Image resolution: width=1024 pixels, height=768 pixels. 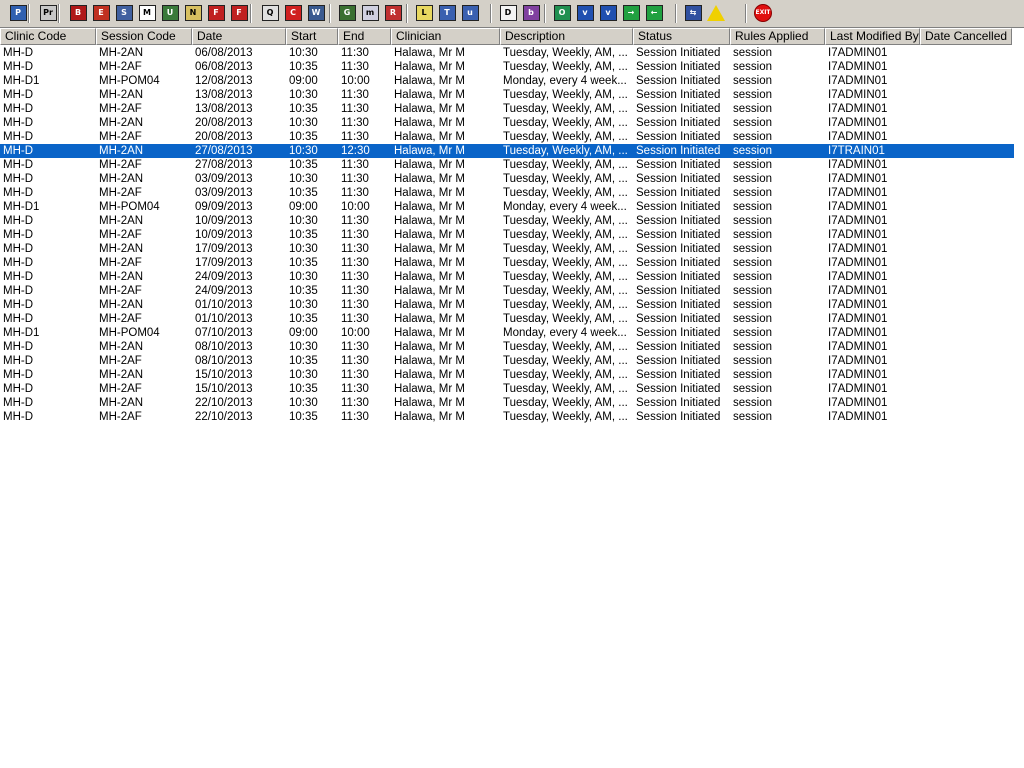 I want to click on column-header-status: Status, so click(x=681, y=36).